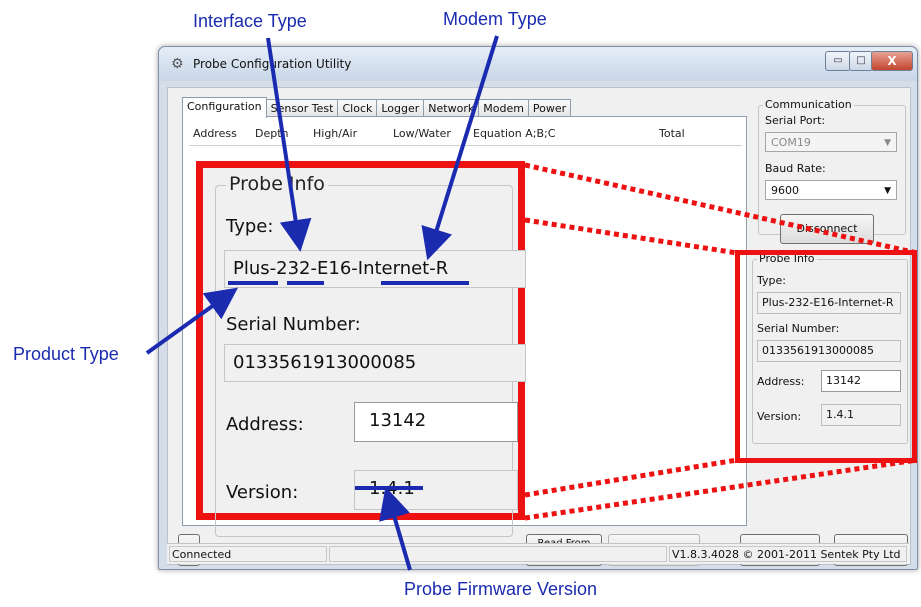  Describe the element at coordinates (250, 21) in the screenshot. I see `annotation-interface-type: Interface Type` at that location.